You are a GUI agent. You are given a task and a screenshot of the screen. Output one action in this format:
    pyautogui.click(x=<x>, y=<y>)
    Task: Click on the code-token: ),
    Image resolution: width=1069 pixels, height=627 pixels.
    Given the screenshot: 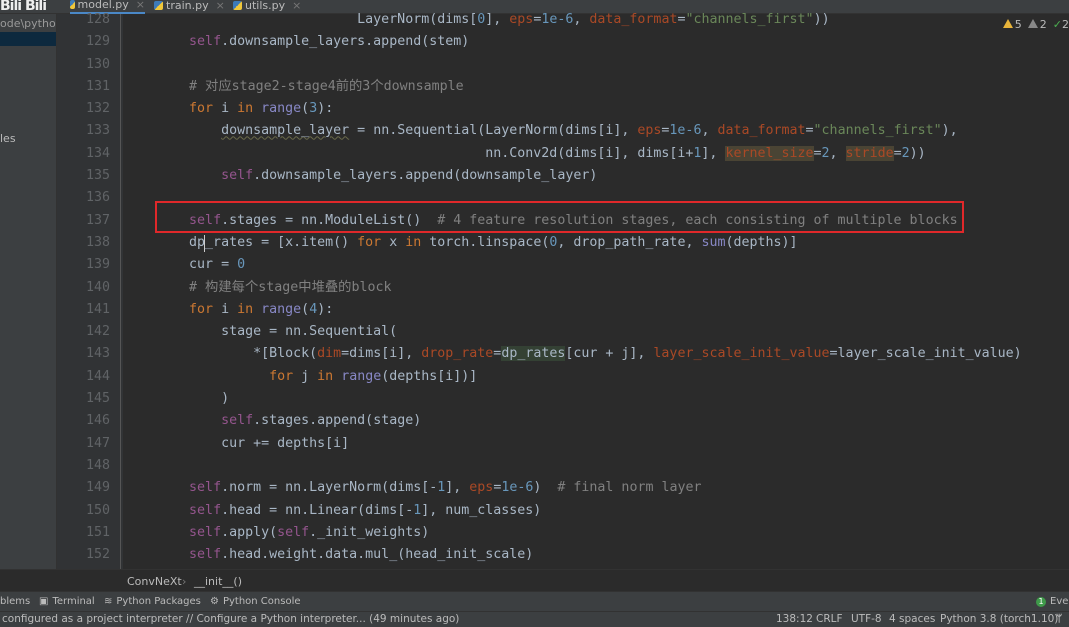 What is the action you would take?
    pyautogui.click(x=949, y=131)
    